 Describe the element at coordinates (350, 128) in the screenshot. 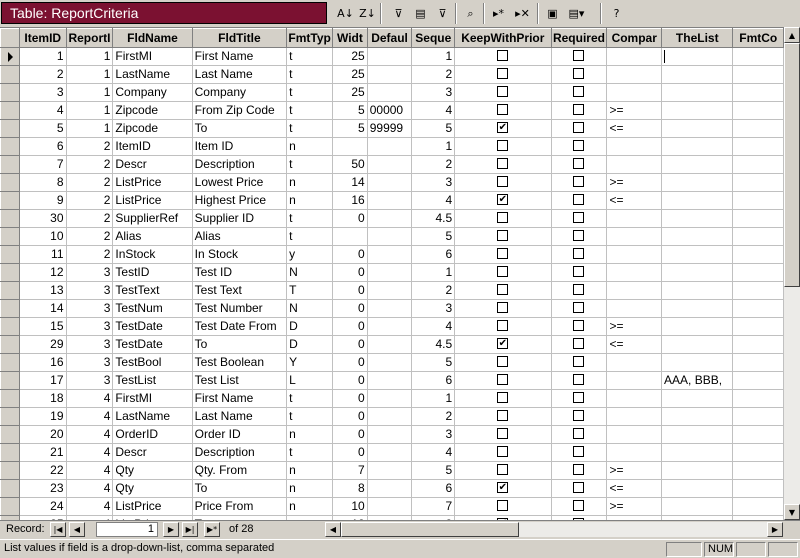

I see `cell-width: 5` at that location.